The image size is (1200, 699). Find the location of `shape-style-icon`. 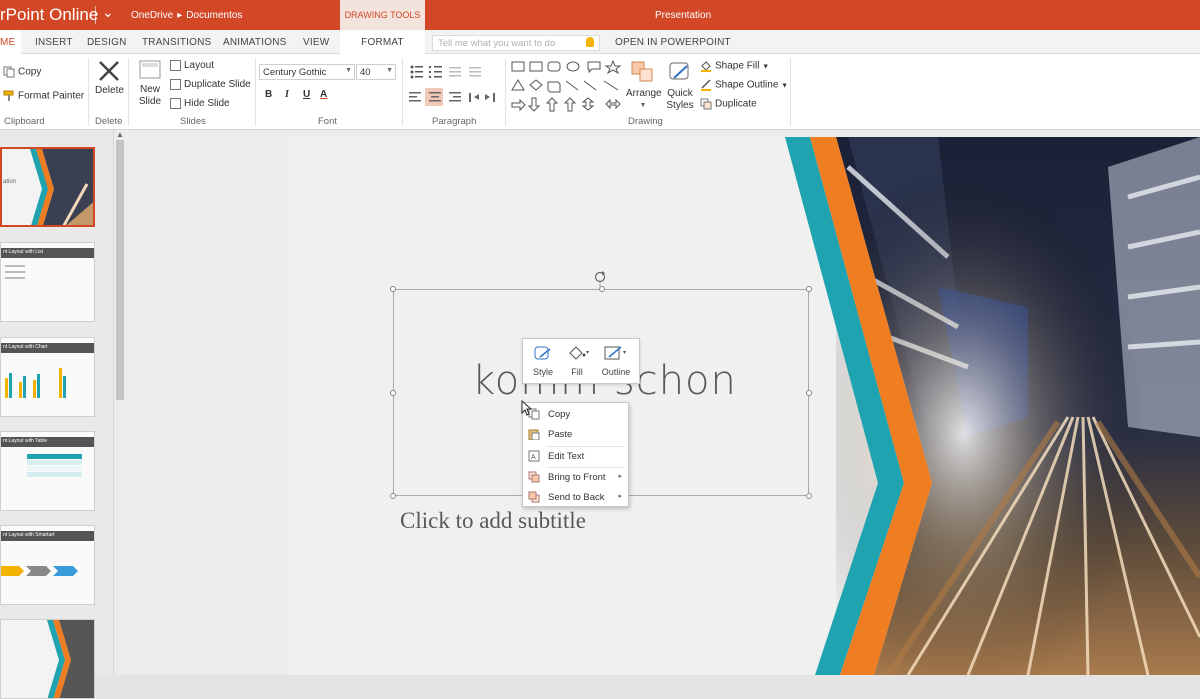

shape-style-icon is located at coordinates (542, 353).